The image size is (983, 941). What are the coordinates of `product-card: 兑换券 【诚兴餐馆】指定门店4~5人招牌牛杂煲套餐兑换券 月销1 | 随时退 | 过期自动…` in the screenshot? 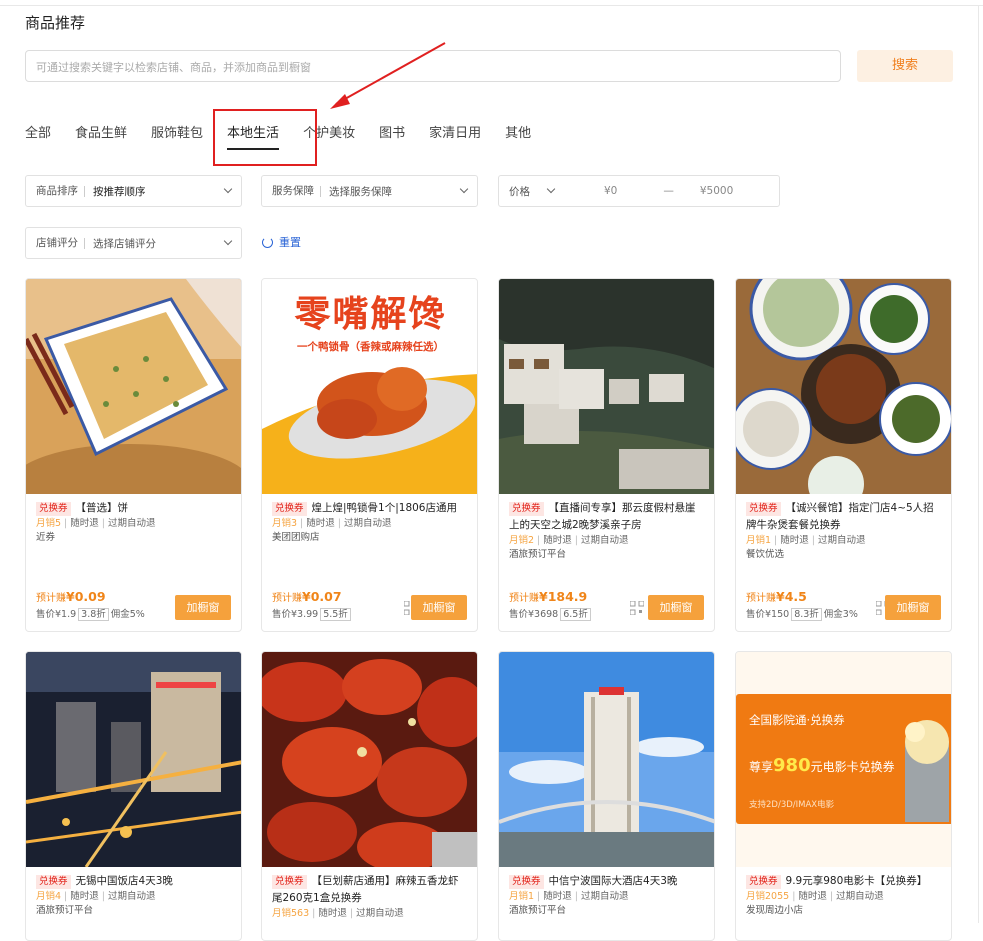 It's located at (843, 455).